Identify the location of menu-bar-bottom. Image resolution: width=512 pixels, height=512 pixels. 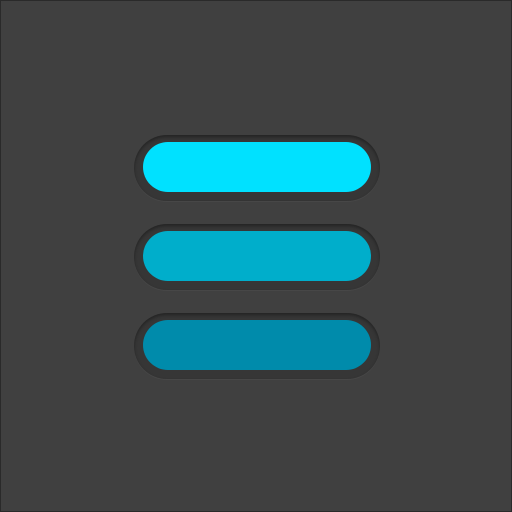
(257, 345).